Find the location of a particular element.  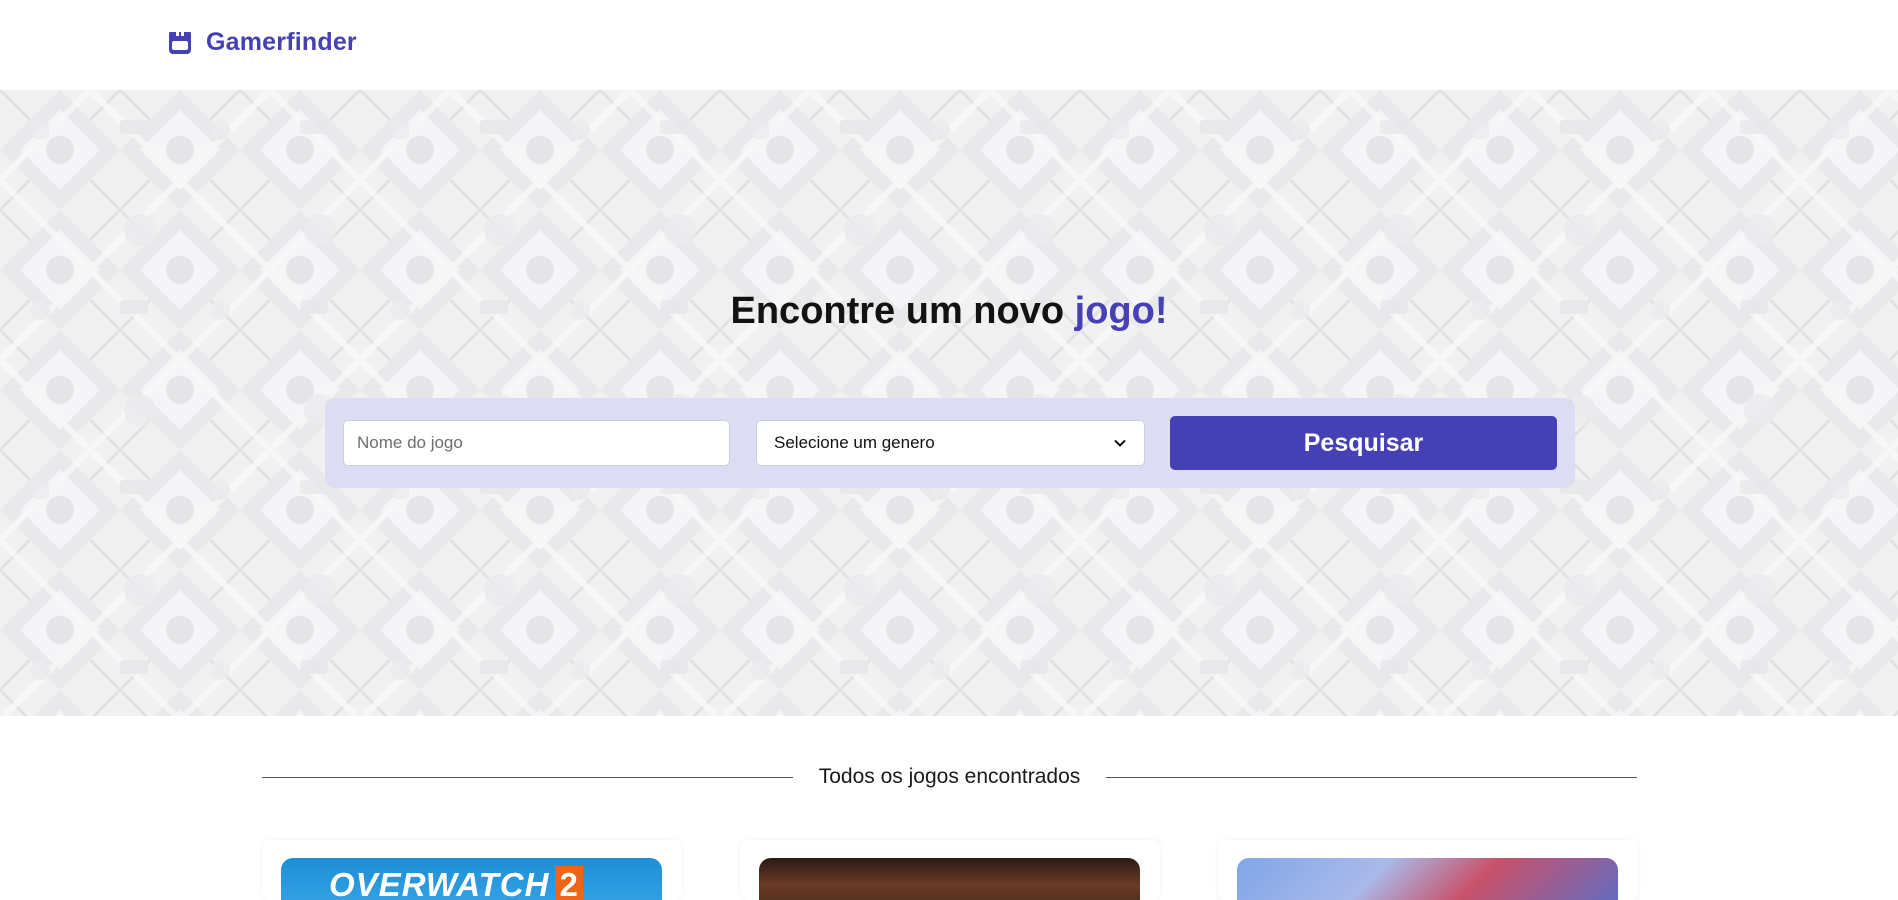

cover-logo-word: OVERWATCH is located at coordinates (439, 883).